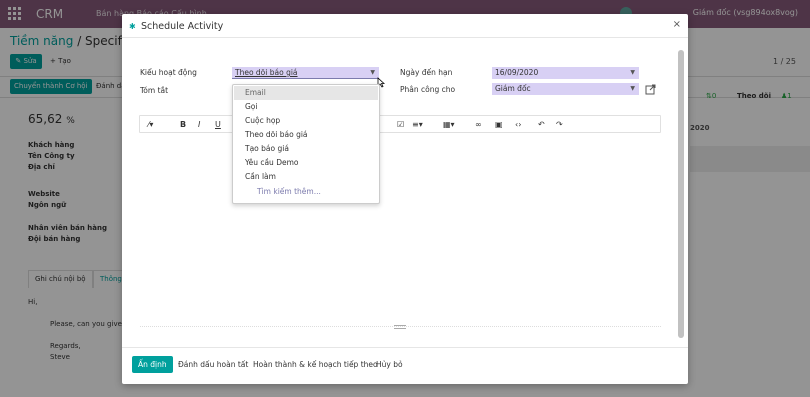  I want to click on underline-button: U, so click(218, 124).